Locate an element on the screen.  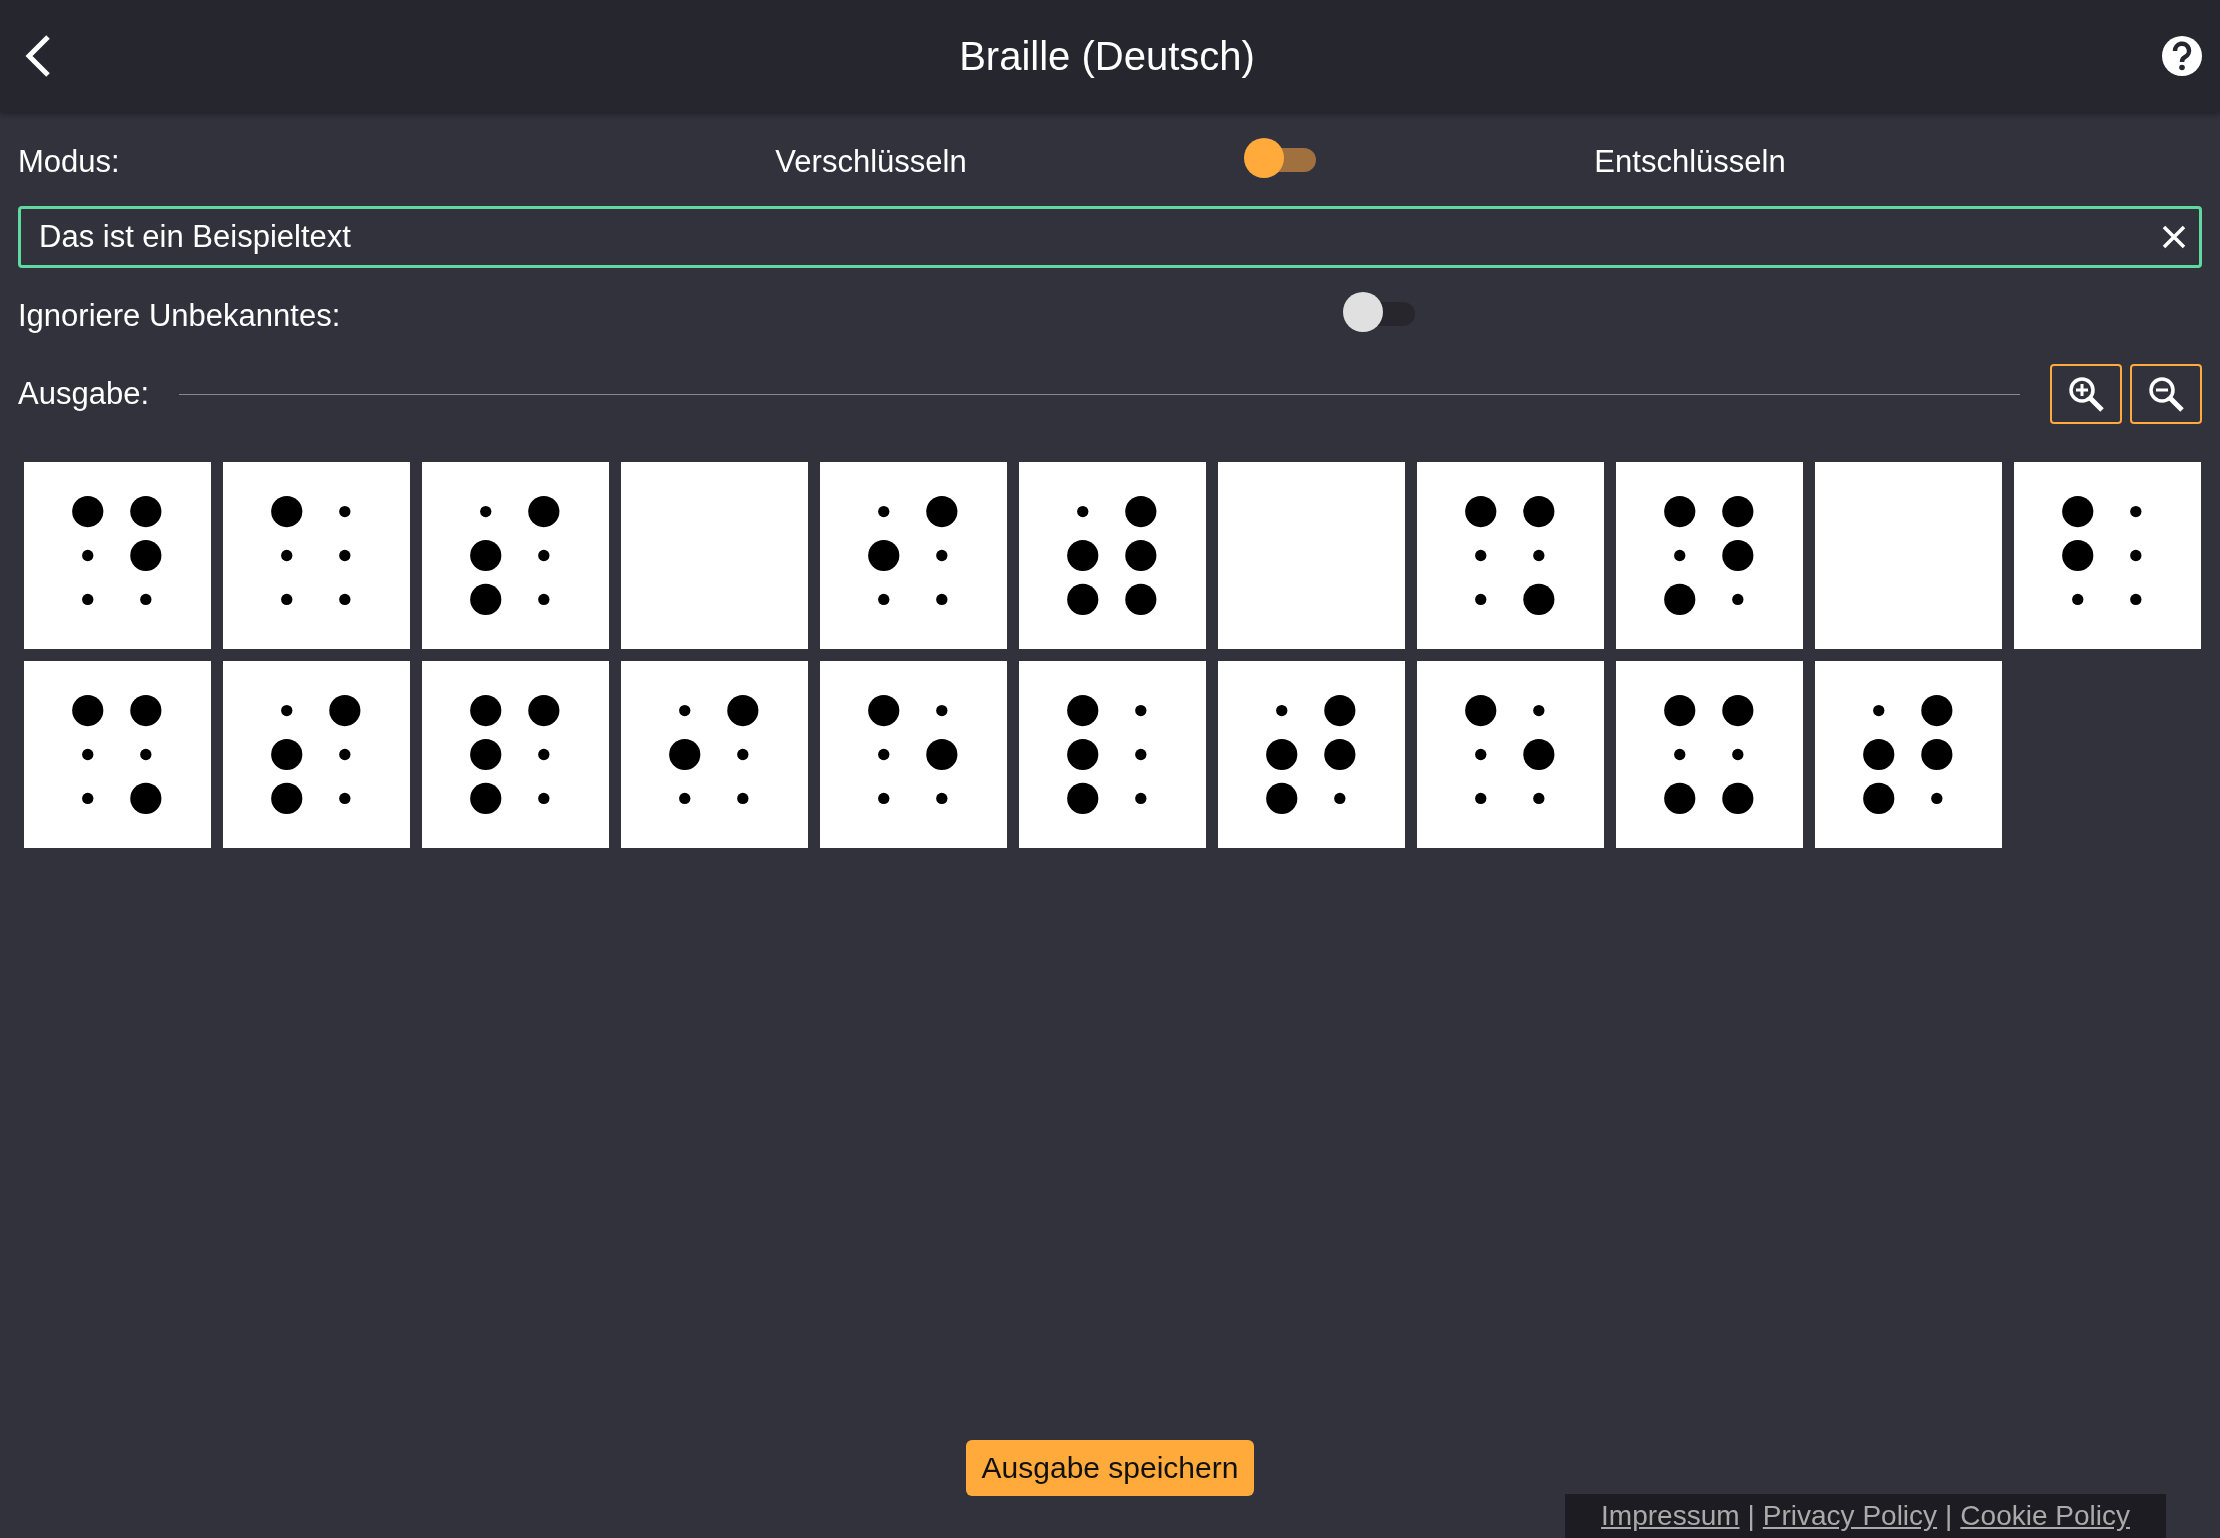
zoom-out-icon is located at coordinates (2166, 394).